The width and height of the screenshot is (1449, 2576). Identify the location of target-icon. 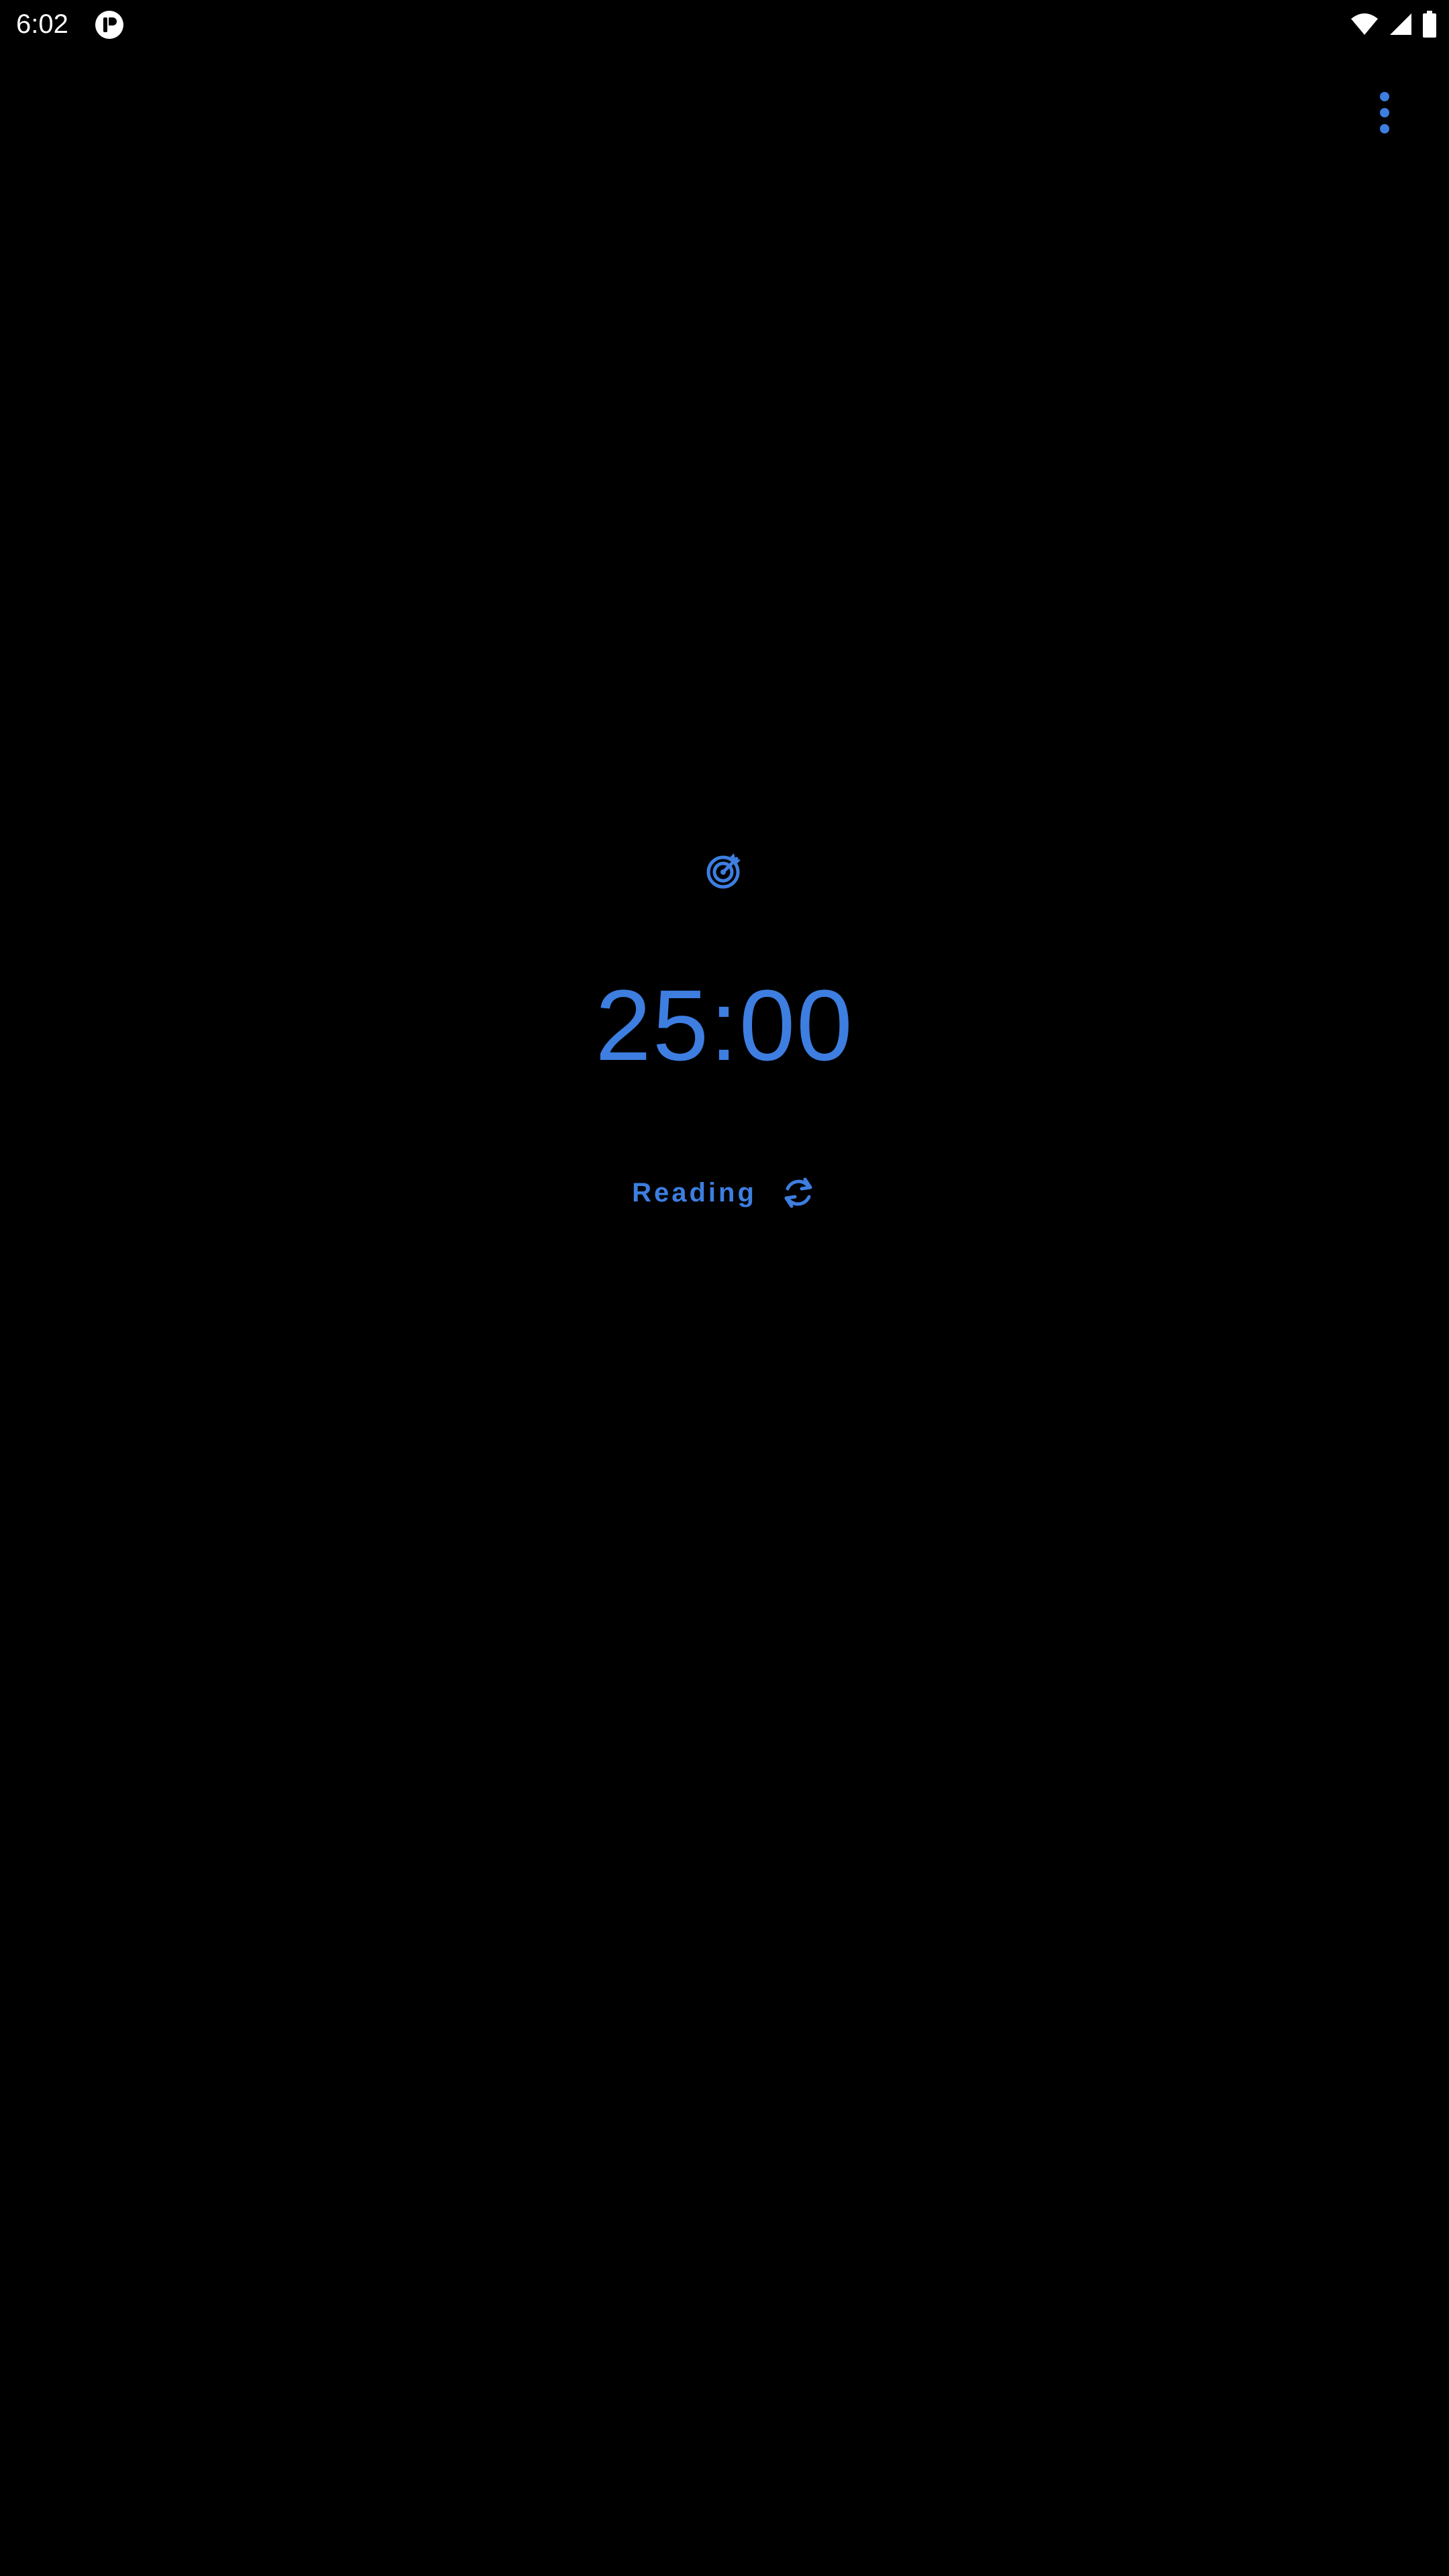
(723, 871).